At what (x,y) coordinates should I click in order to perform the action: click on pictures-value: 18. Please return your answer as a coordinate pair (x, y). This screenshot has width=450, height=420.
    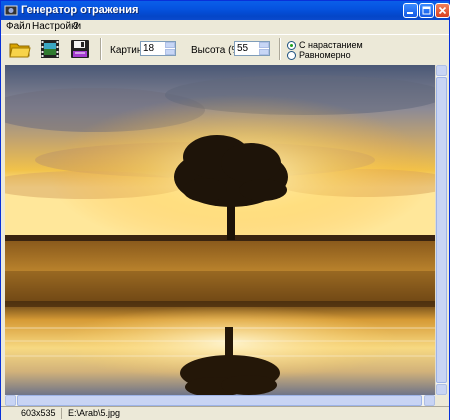
    Looking at the image, I should click on (148, 48).